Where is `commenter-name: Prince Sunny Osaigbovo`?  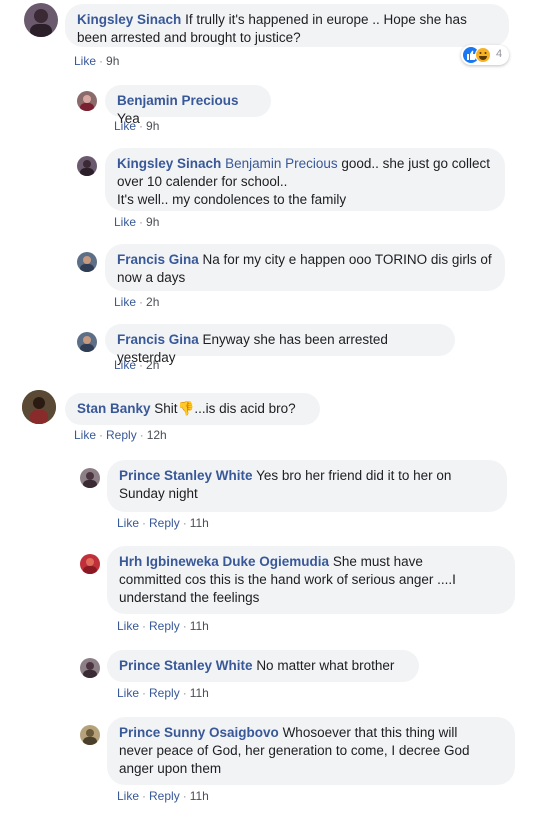
commenter-name: Prince Sunny Osaigbovo is located at coordinates (199, 732).